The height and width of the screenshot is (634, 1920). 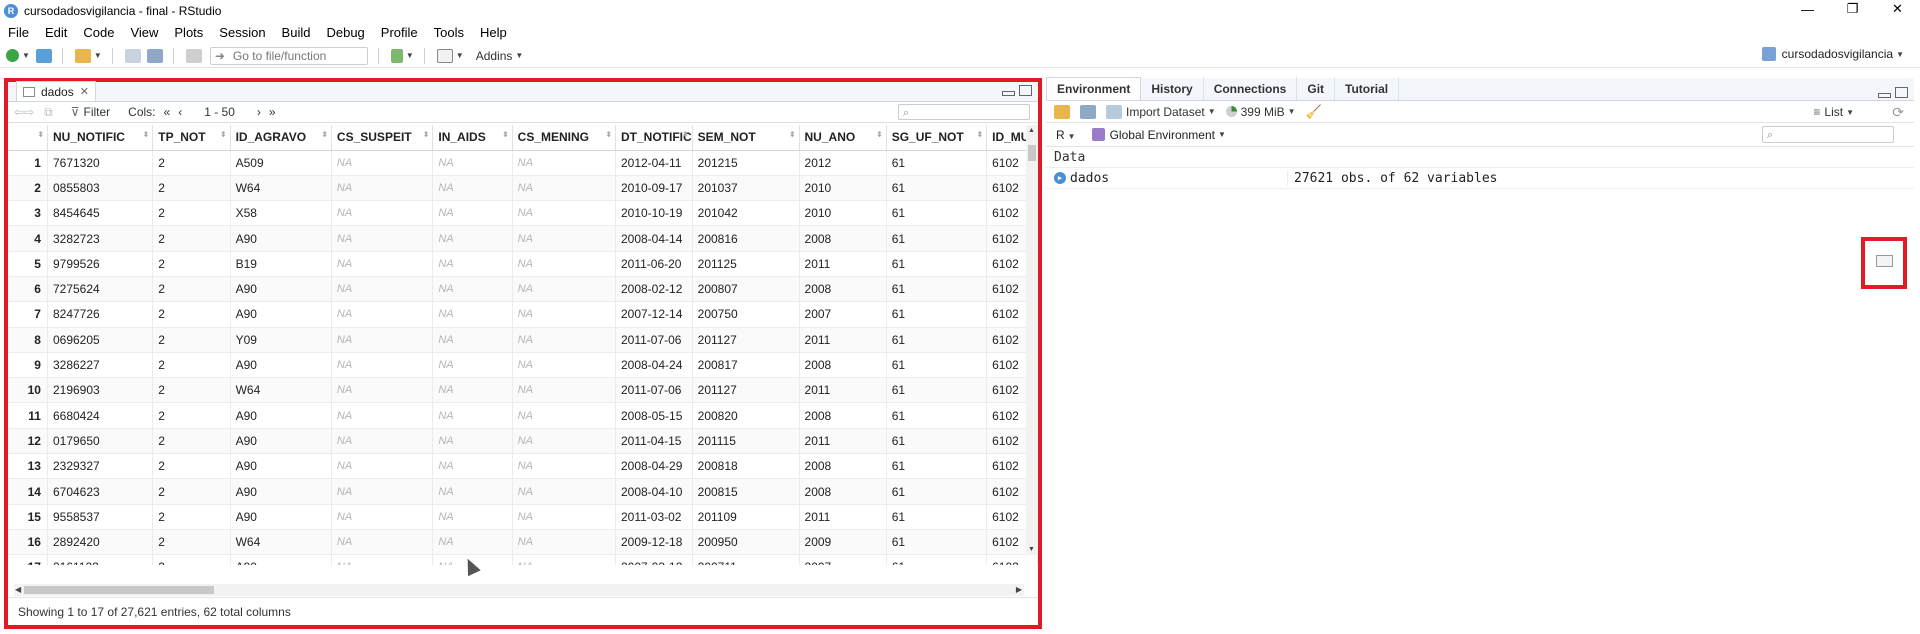 What do you see at coordinates (1094, 88) in the screenshot?
I see `tab-environment: Environment` at bounding box center [1094, 88].